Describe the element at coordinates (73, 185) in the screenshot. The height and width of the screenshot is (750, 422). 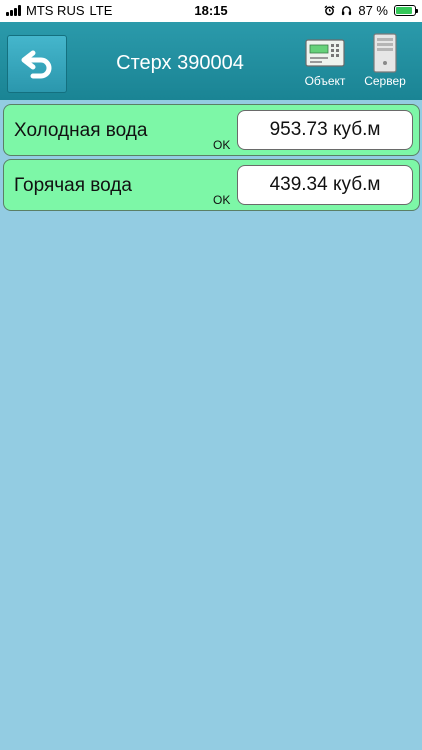
I see `reading-name: Горячая вода` at that location.